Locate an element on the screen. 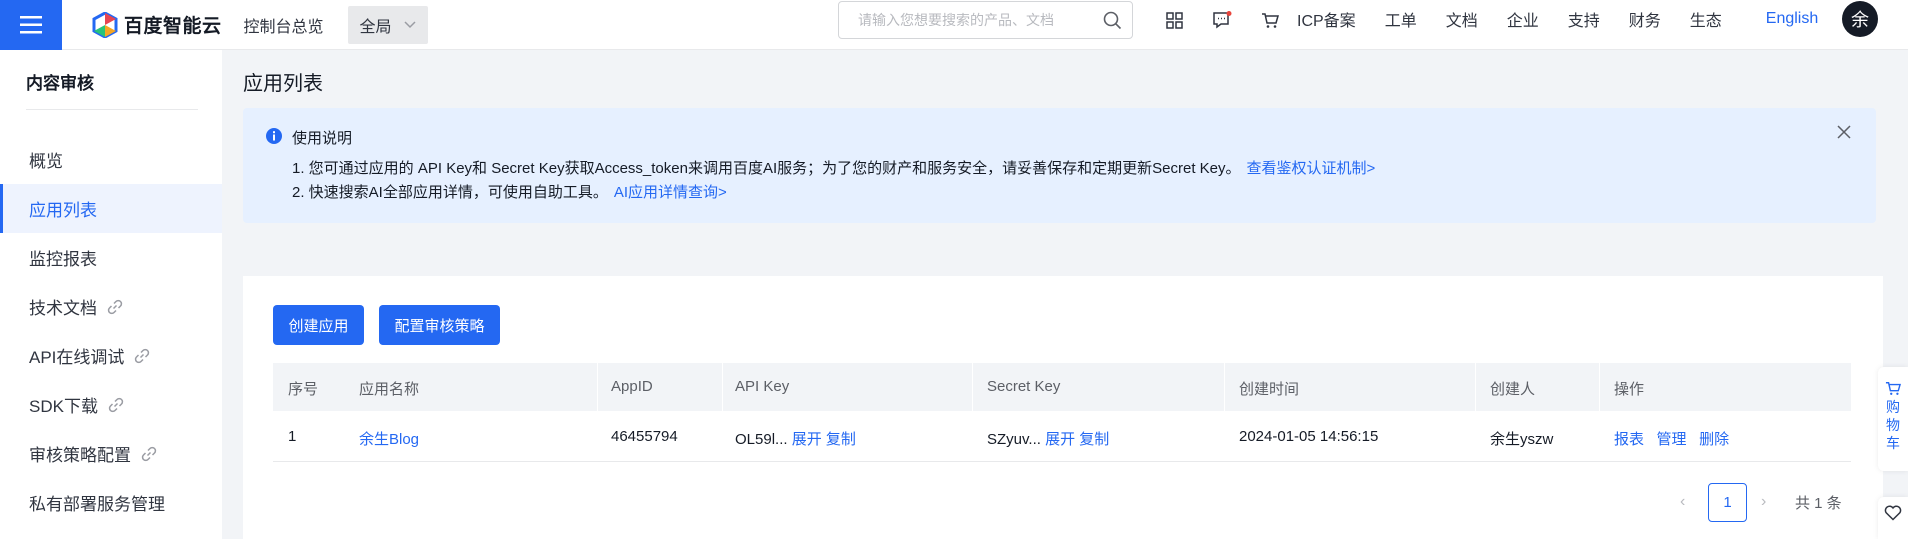 The width and height of the screenshot is (1908, 539). logo: 百度智能云 is located at coordinates (157, 24).